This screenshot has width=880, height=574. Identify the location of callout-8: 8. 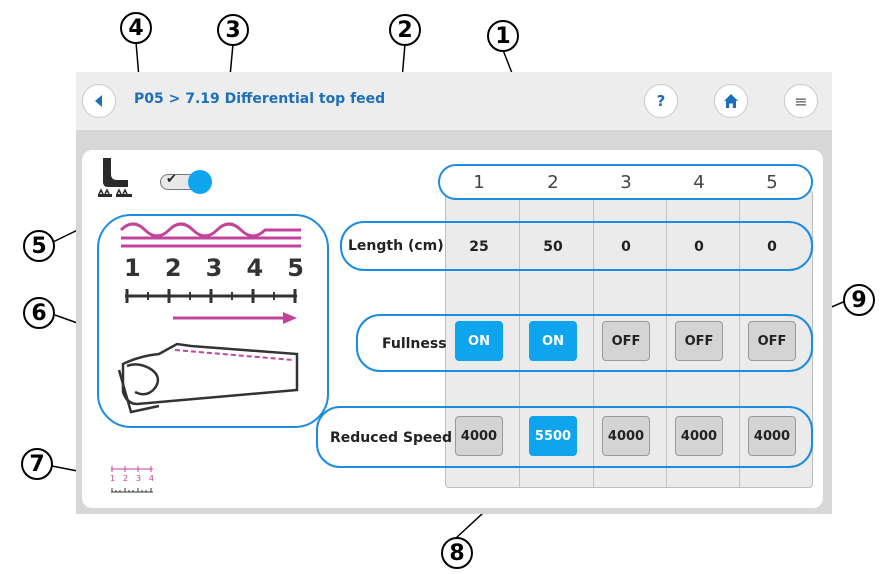
(457, 553).